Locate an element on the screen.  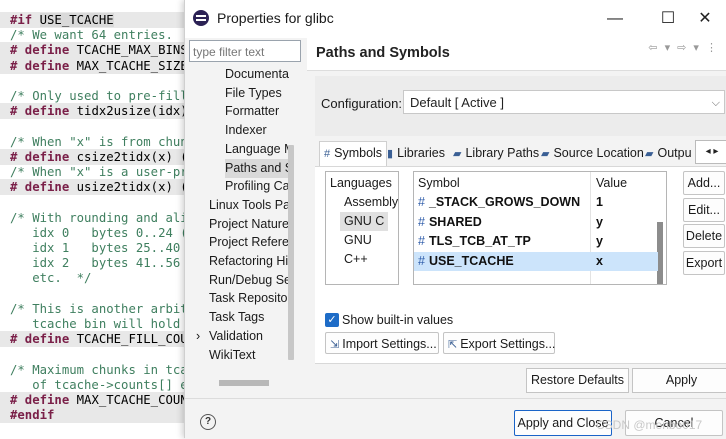
filter-input: type filter text is located at coordinates (245, 51).